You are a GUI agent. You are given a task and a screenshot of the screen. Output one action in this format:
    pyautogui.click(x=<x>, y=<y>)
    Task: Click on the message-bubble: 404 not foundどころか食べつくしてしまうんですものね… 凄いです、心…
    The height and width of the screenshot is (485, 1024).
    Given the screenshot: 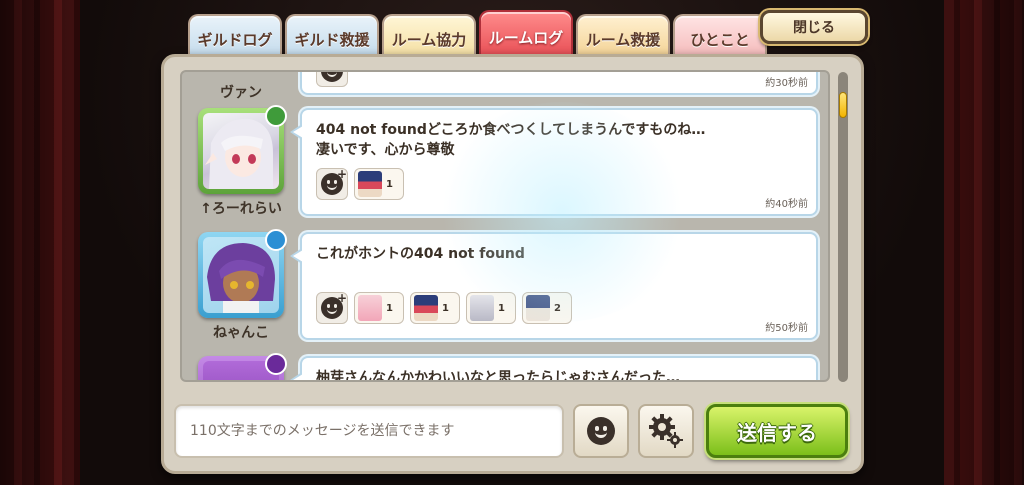 What is the action you would take?
    pyautogui.click(x=554, y=162)
    